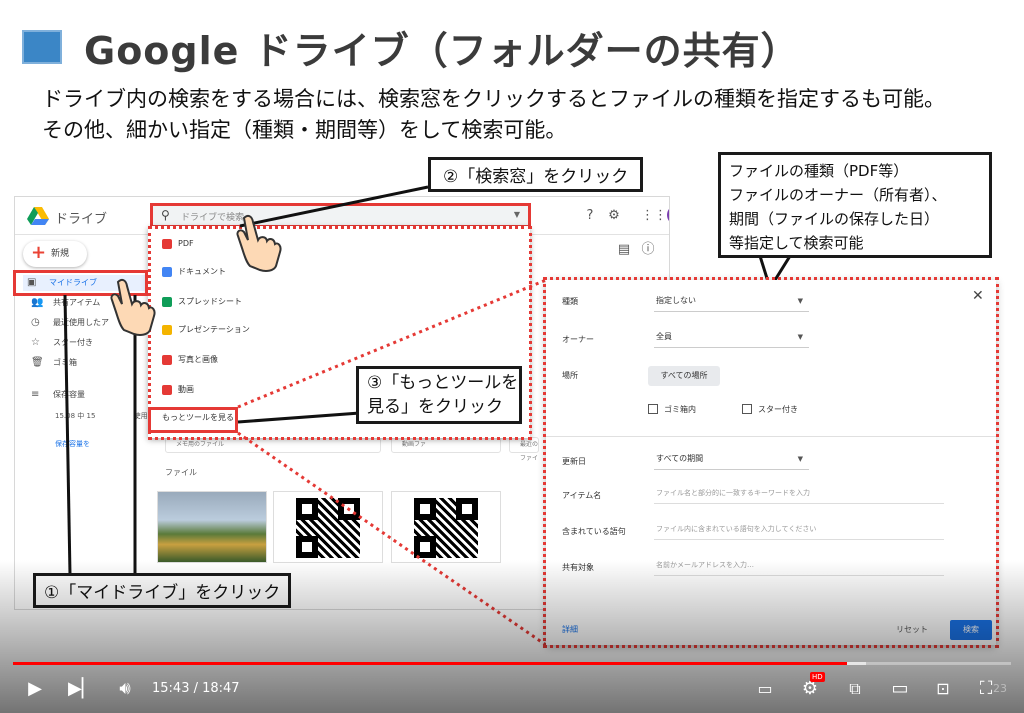 The width and height of the screenshot is (1024, 713). Describe the element at coordinates (817, 677) in the screenshot. I see `hd-badge: HD` at that location.